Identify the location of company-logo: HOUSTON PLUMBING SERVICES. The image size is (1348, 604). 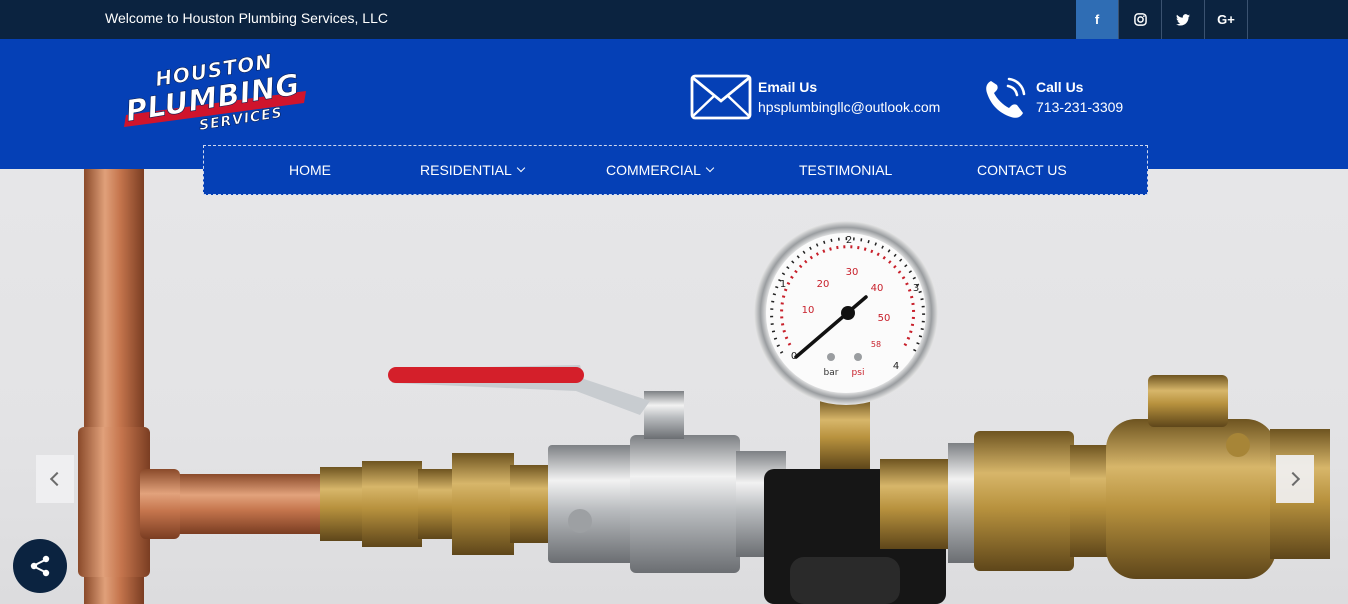
(216, 91).